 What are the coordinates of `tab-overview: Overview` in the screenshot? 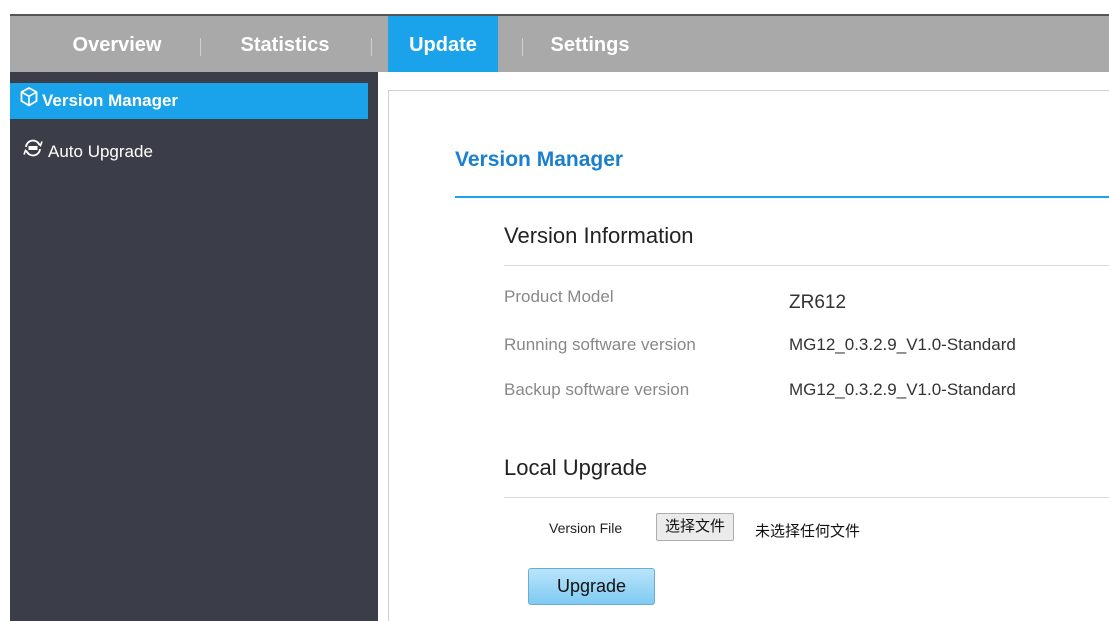 It's located at (117, 44).